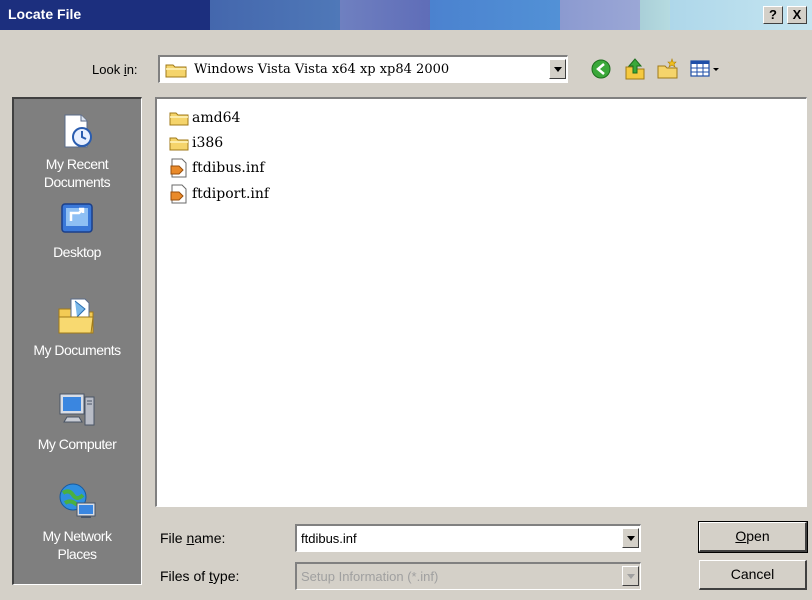 This screenshot has height=600, width=812. I want to click on look-in-combobox: Windows Vista Vista x64 xp xp84 2000, so click(363, 69).